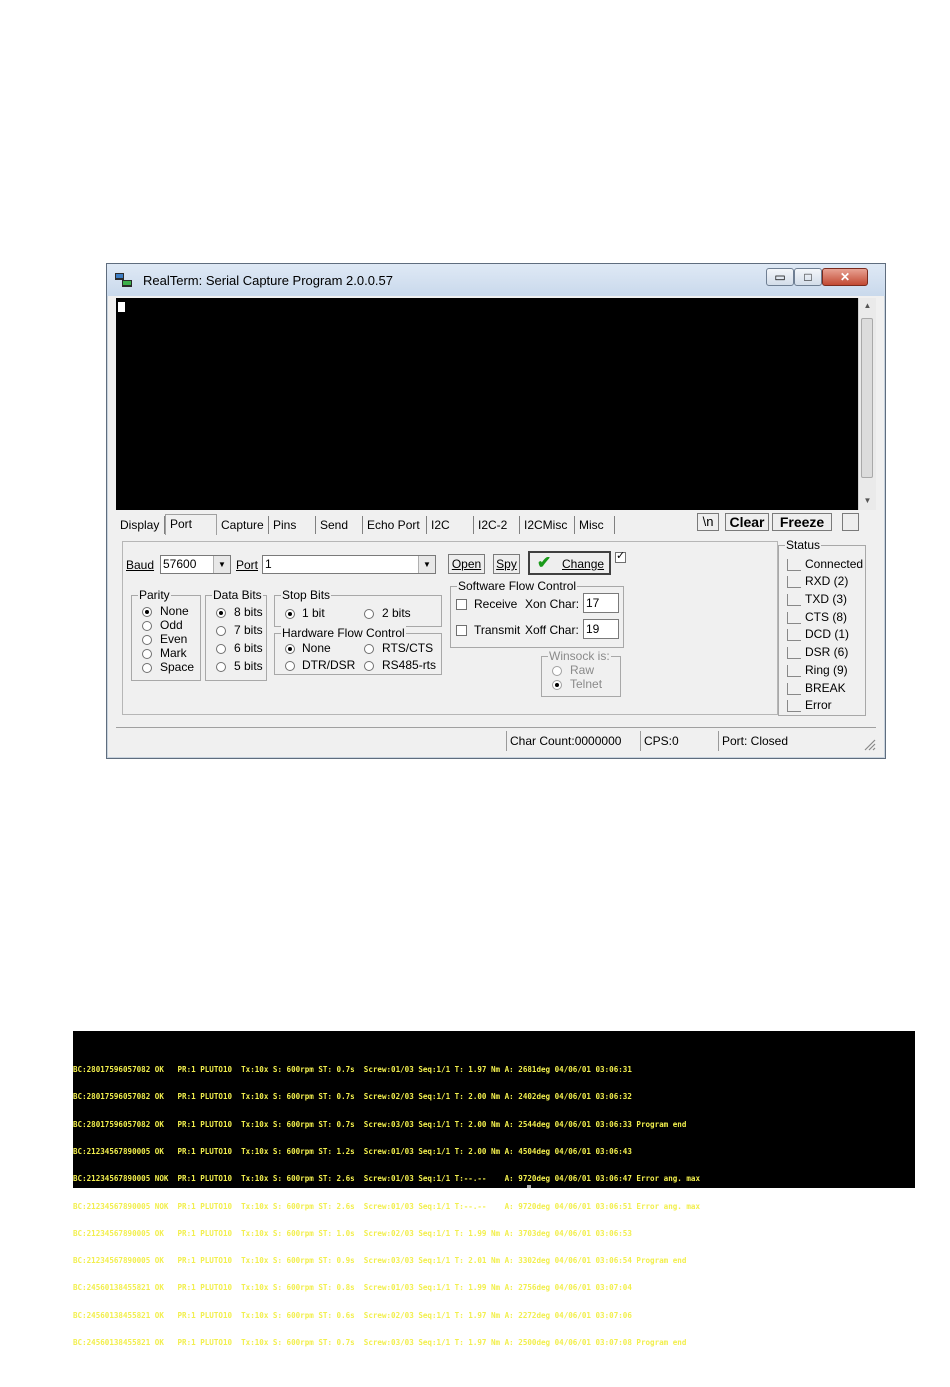  Describe the element at coordinates (369, 666) in the screenshot. I see `hw-flow-rs485-radio` at that location.